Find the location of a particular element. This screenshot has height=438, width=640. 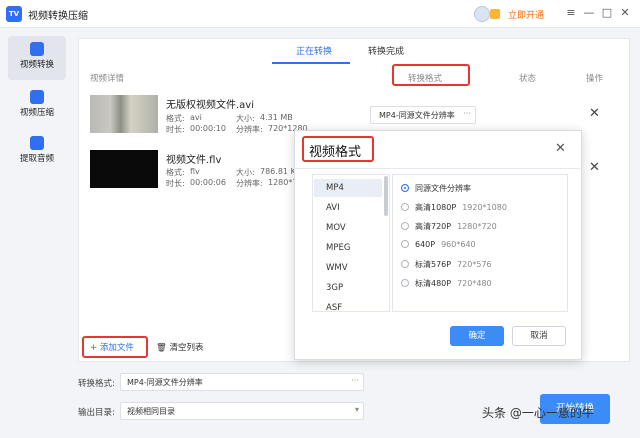

duration-value: 00:00:10 is located at coordinates (208, 128).